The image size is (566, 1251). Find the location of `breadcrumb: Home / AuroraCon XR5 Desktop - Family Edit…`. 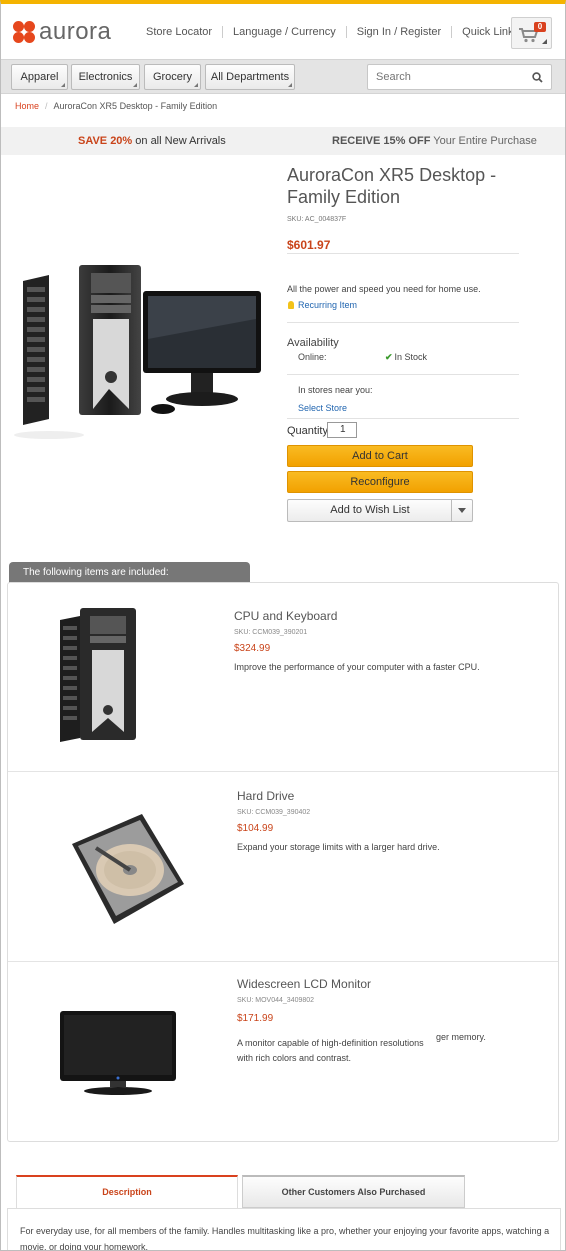

breadcrumb: Home / AuroraCon XR5 Desktop - Family Edit… is located at coordinates (116, 106).